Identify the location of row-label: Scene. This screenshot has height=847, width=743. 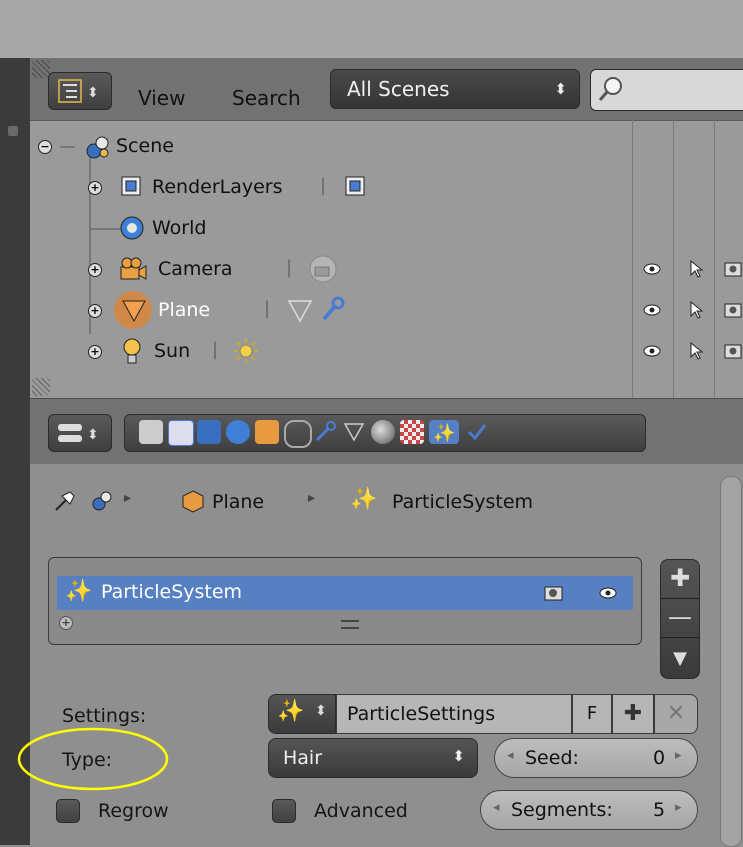
(145, 146).